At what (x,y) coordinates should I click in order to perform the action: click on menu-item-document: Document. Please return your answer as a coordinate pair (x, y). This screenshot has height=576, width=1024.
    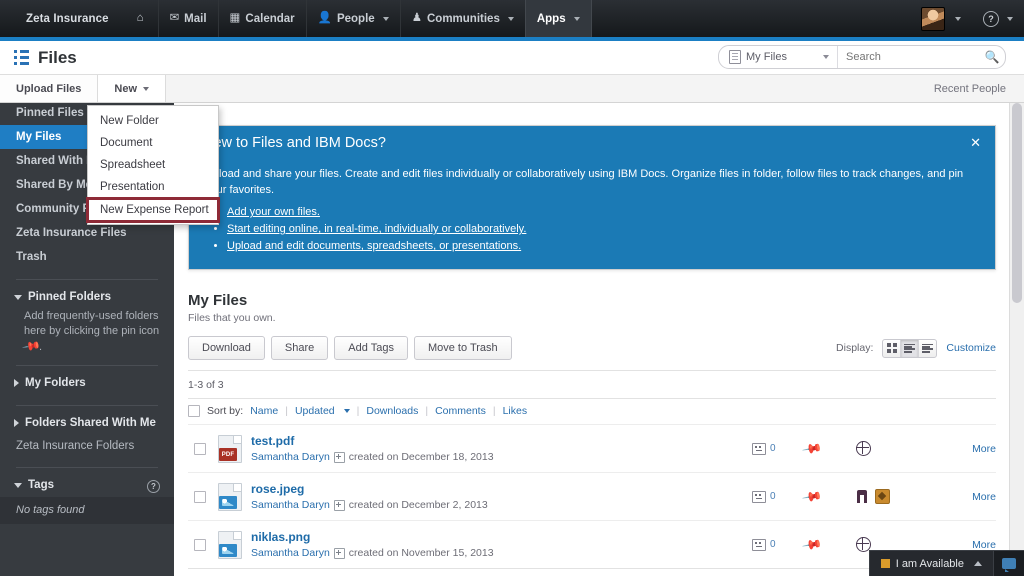
    Looking at the image, I should click on (153, 143).